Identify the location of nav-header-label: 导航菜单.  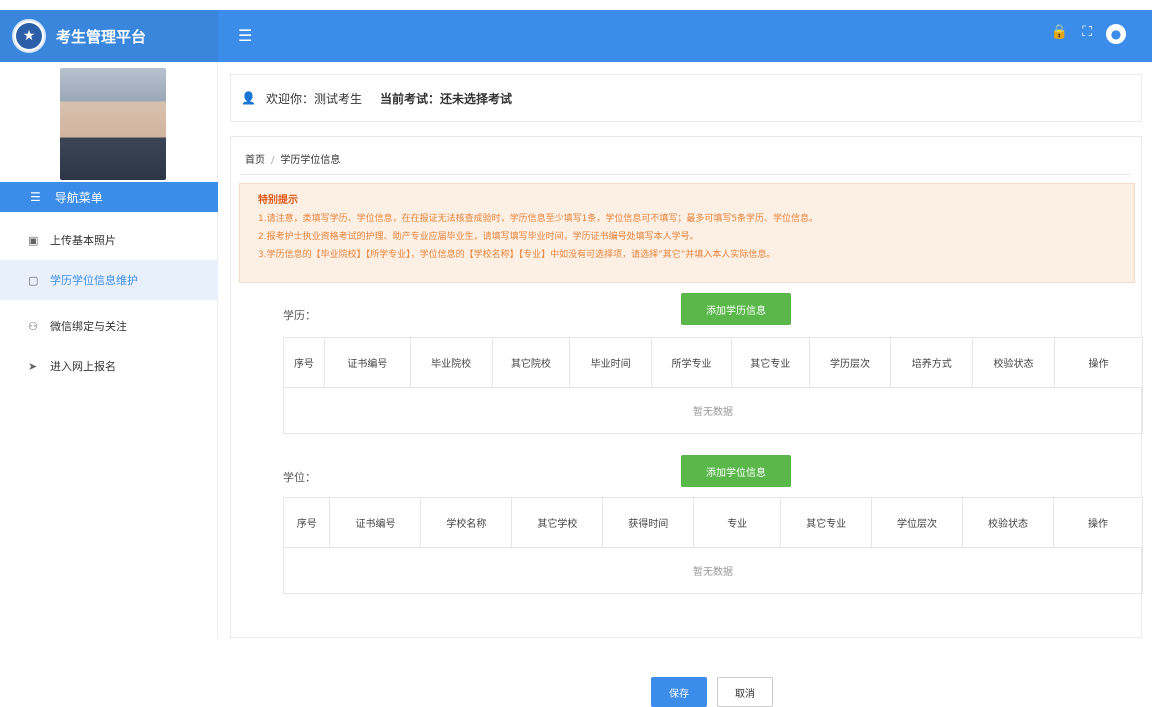
(78, 197).